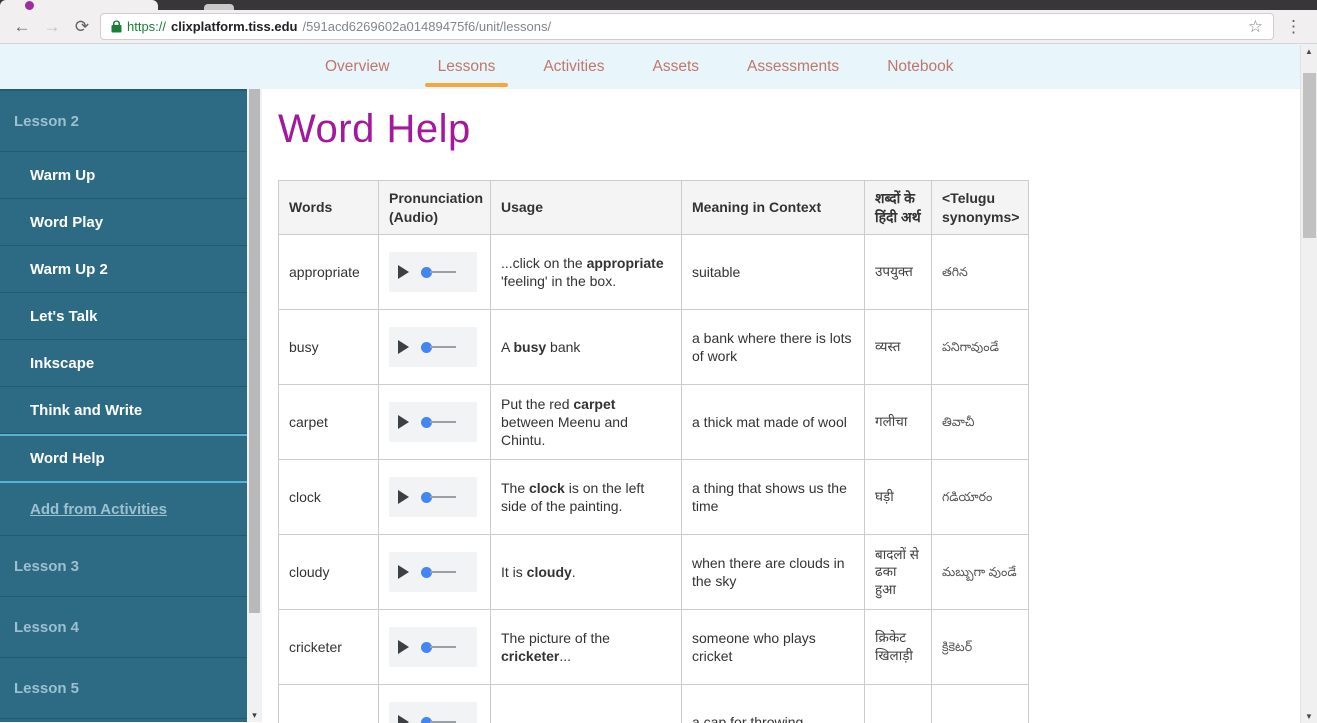 This screenshot has height=723, width=1317. What do you see at coordinates (980, 207) in the screenshot?
I see `col-header-telugu: <Telugu synonyms>` at bounding box center [980, 207].